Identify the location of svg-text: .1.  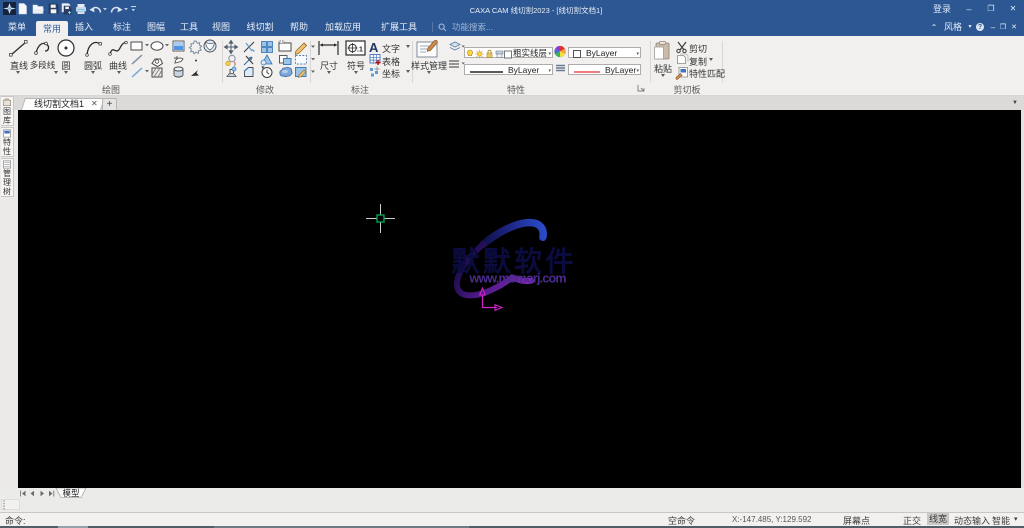
(360, 50).